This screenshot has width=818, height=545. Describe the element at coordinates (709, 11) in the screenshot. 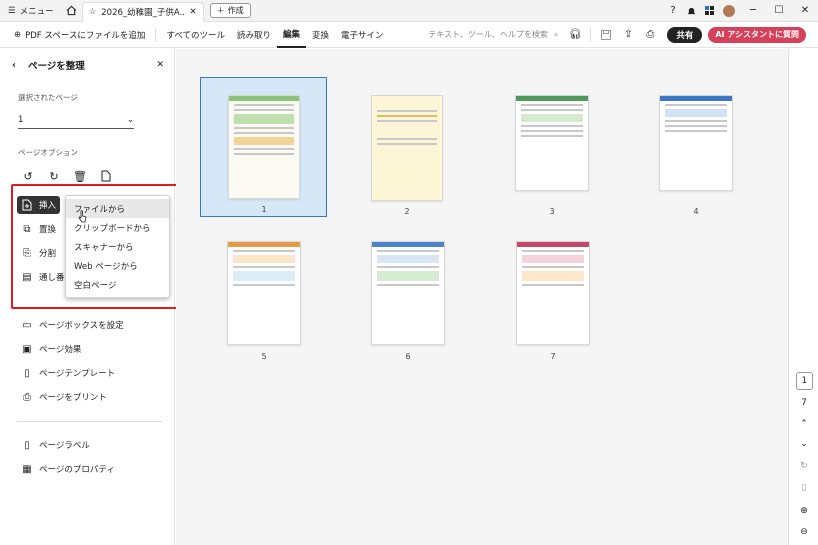

I see `apps-grid-icon` at that location.